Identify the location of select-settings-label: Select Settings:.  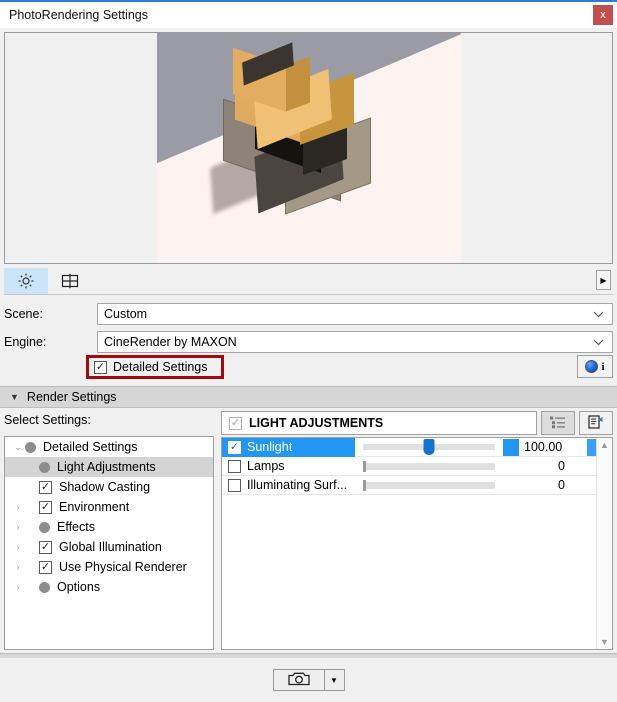
(47, 420).